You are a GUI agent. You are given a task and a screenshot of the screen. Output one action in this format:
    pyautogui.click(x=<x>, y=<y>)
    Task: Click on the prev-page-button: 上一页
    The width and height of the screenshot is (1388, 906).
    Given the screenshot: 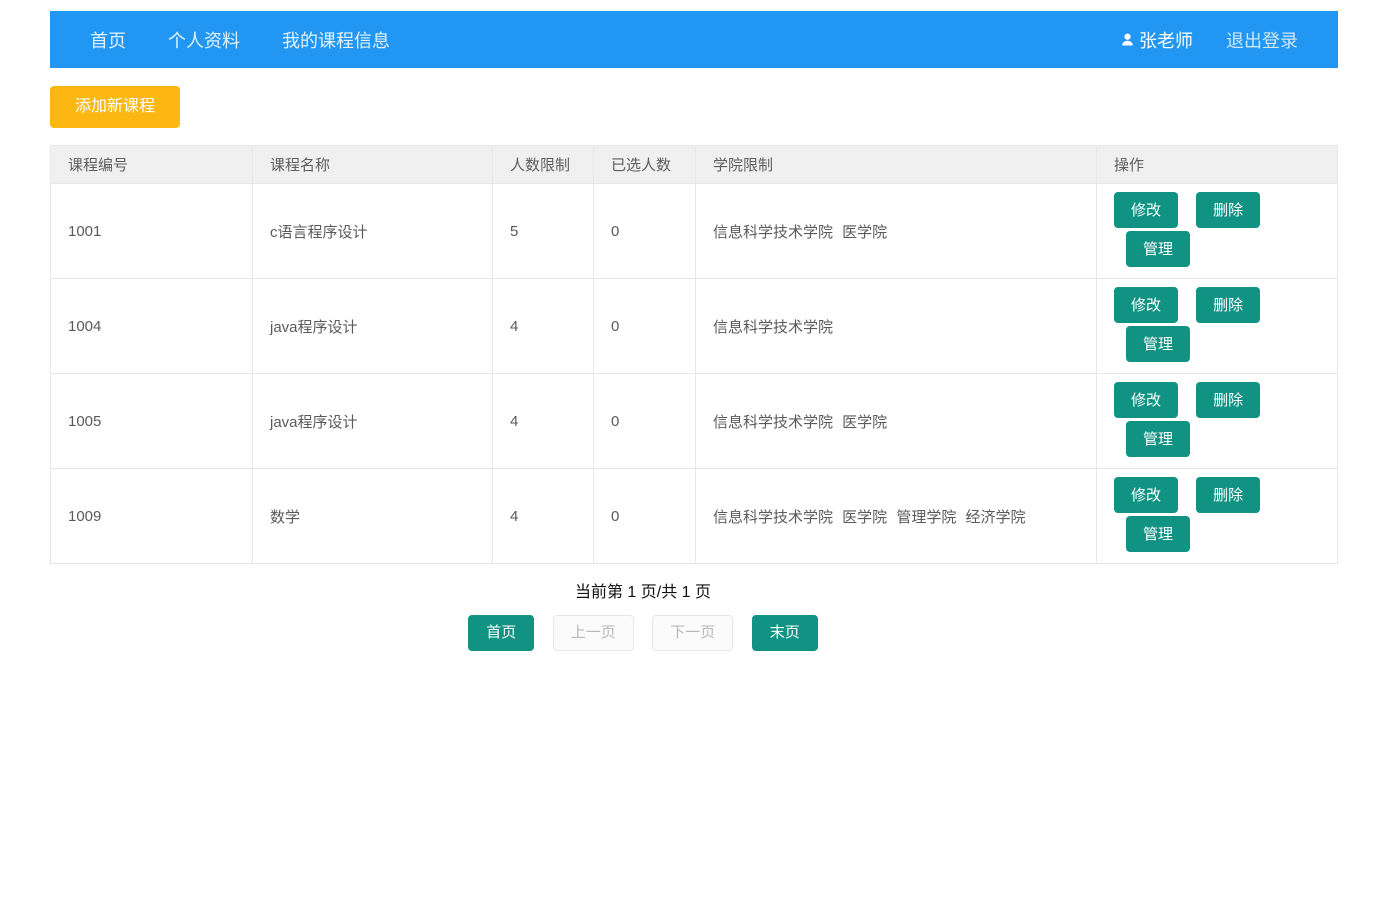 What is the action you would take?
    pyautogui.click(x=593, y=633)
    